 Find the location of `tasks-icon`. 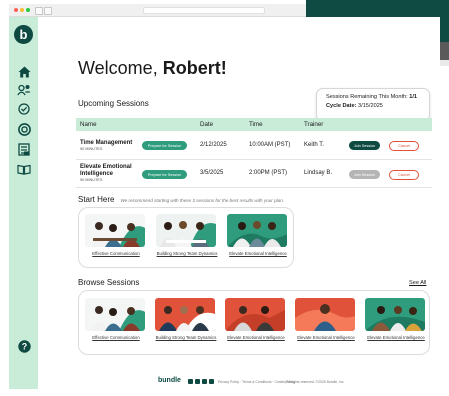

tasks-icon is located at coordinates (24, 149).